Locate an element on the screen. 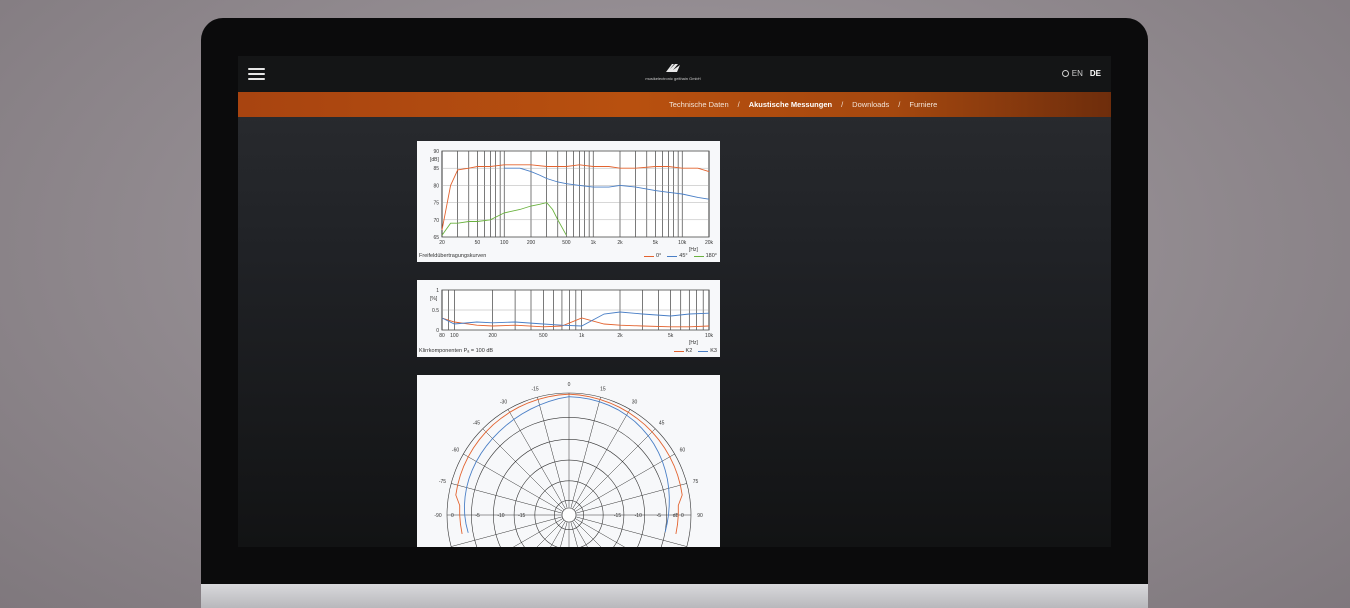  y-tick-label: 85 is located at coordinates (436, 169).